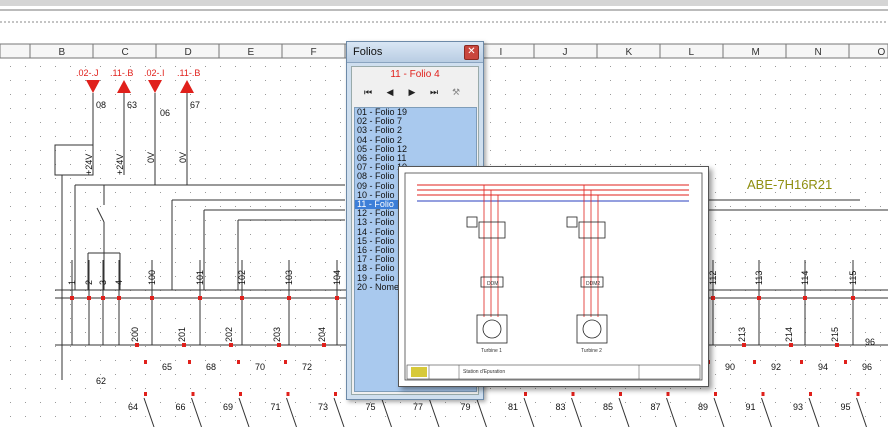 The height and width of the screenshot is (427, 888). I want to click on wire-number: 96, so click(867, 367).